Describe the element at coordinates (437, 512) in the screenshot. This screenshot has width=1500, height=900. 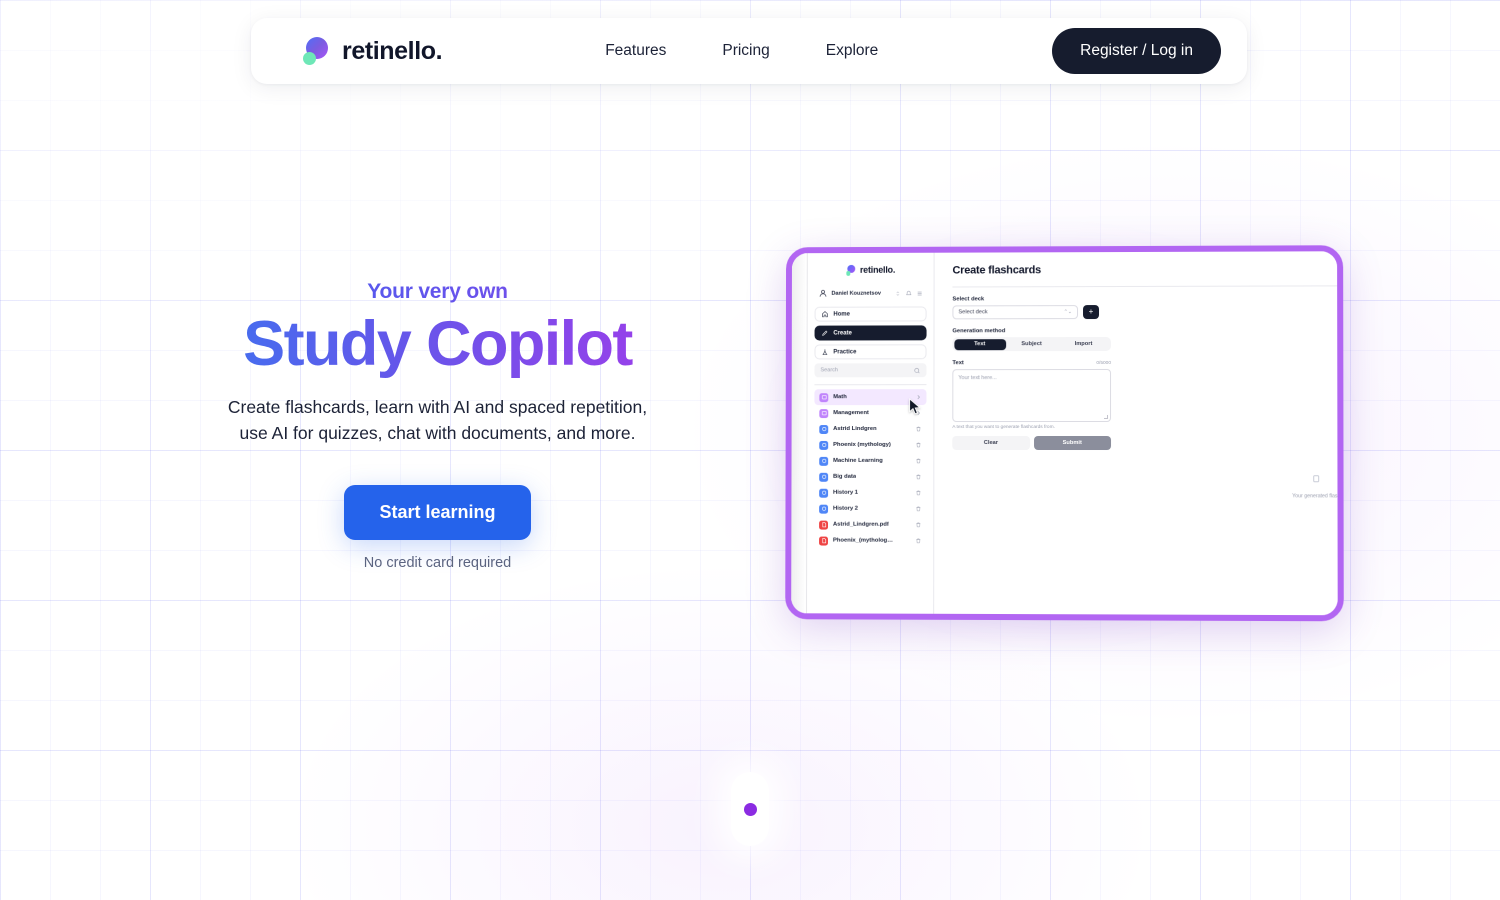
I see `start-learning-button: Start learning` at that location.